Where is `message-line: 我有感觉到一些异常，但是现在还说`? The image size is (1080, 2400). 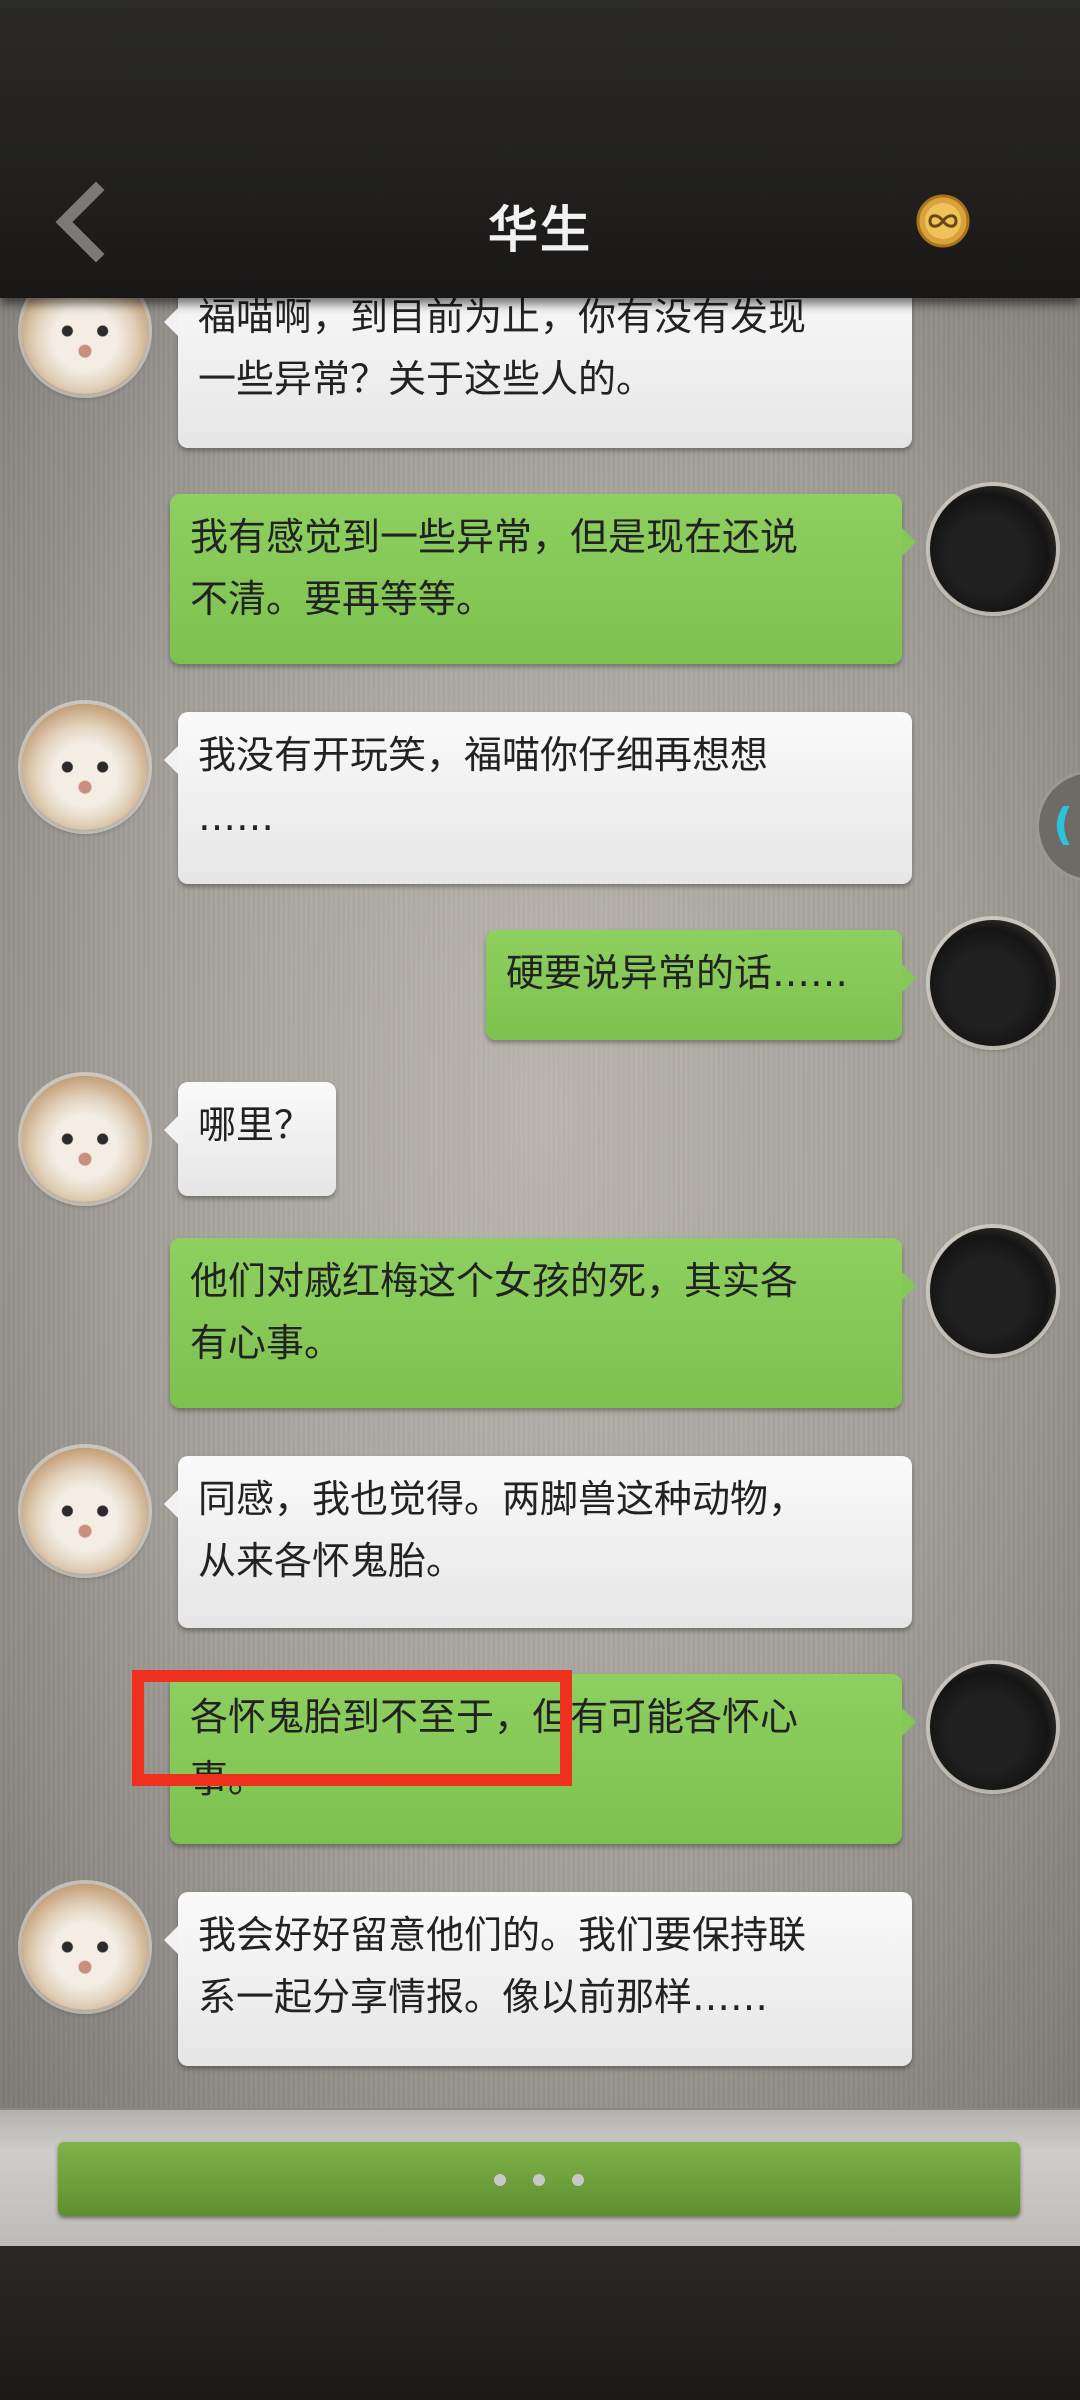
message-line: 我有感觉到一些异常，但是现在还说 is located at coordinates (494, 537).